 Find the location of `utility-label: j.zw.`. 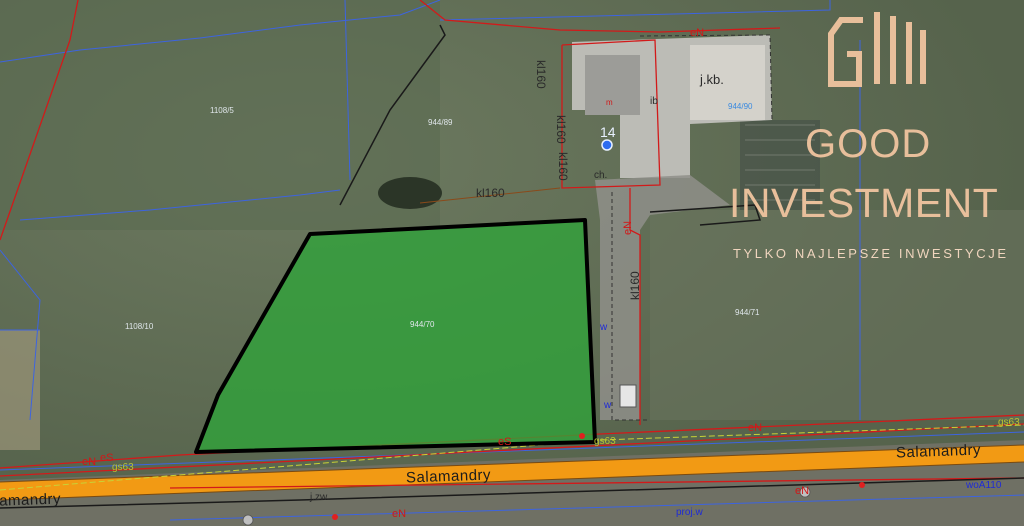

utility-label: j.zw. is located at coordinates (320, 497).